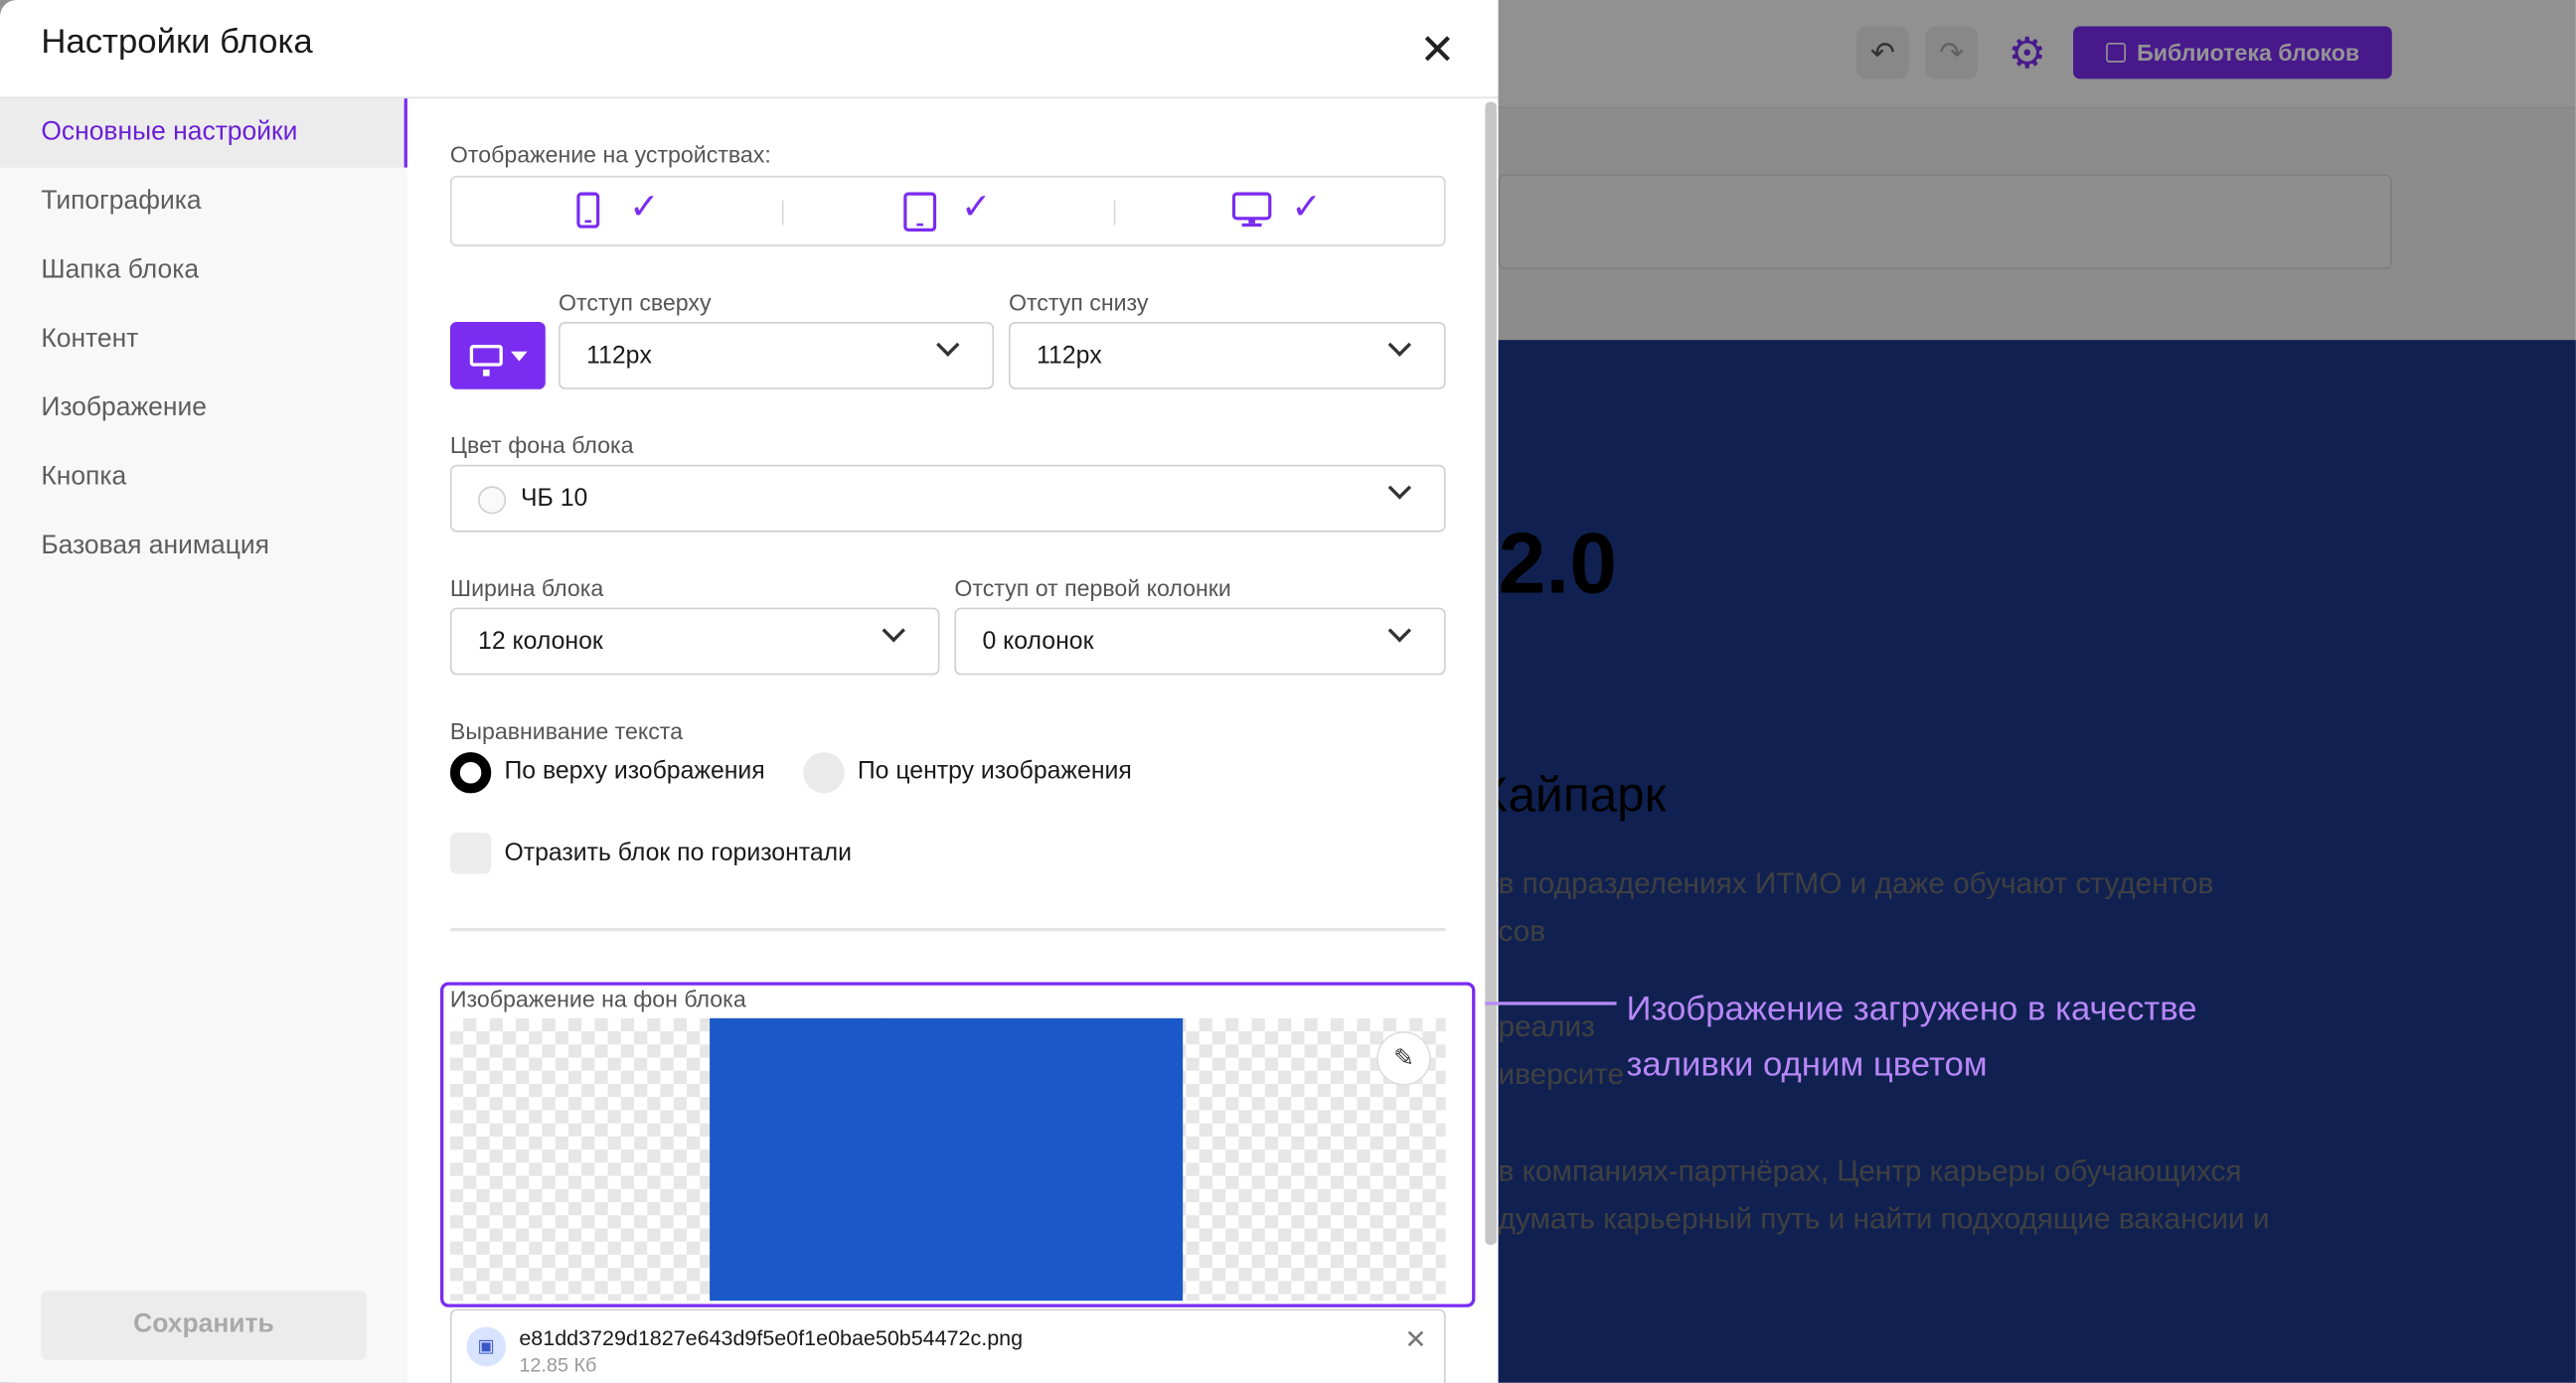 Image resolution: width=2576 pixels, height=1383 pixels. I want to click on image-file-icon: ▣, so click(486, 1346).